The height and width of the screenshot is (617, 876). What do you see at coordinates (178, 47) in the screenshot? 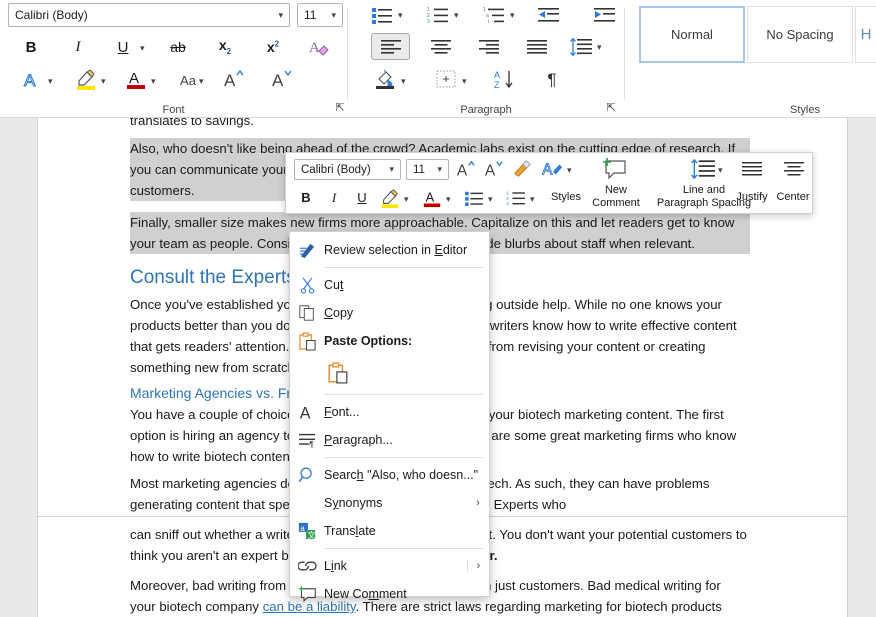
I see `strikethrough-button: ab` at bounding box center [178, 47].